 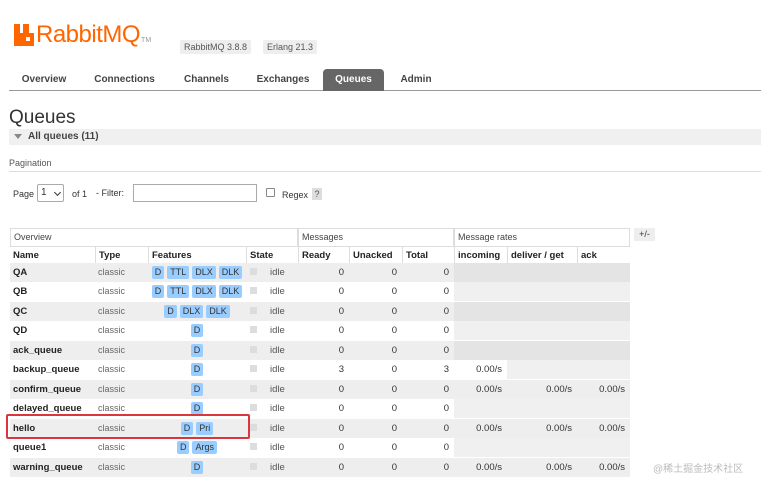 I want to click on header-deliver-get: deliver / get, so click(x=542, y=255).